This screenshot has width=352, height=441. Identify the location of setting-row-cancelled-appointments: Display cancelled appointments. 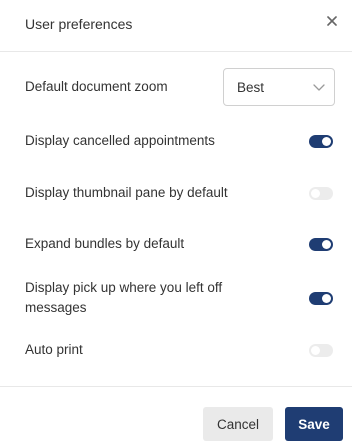
(180, 141).